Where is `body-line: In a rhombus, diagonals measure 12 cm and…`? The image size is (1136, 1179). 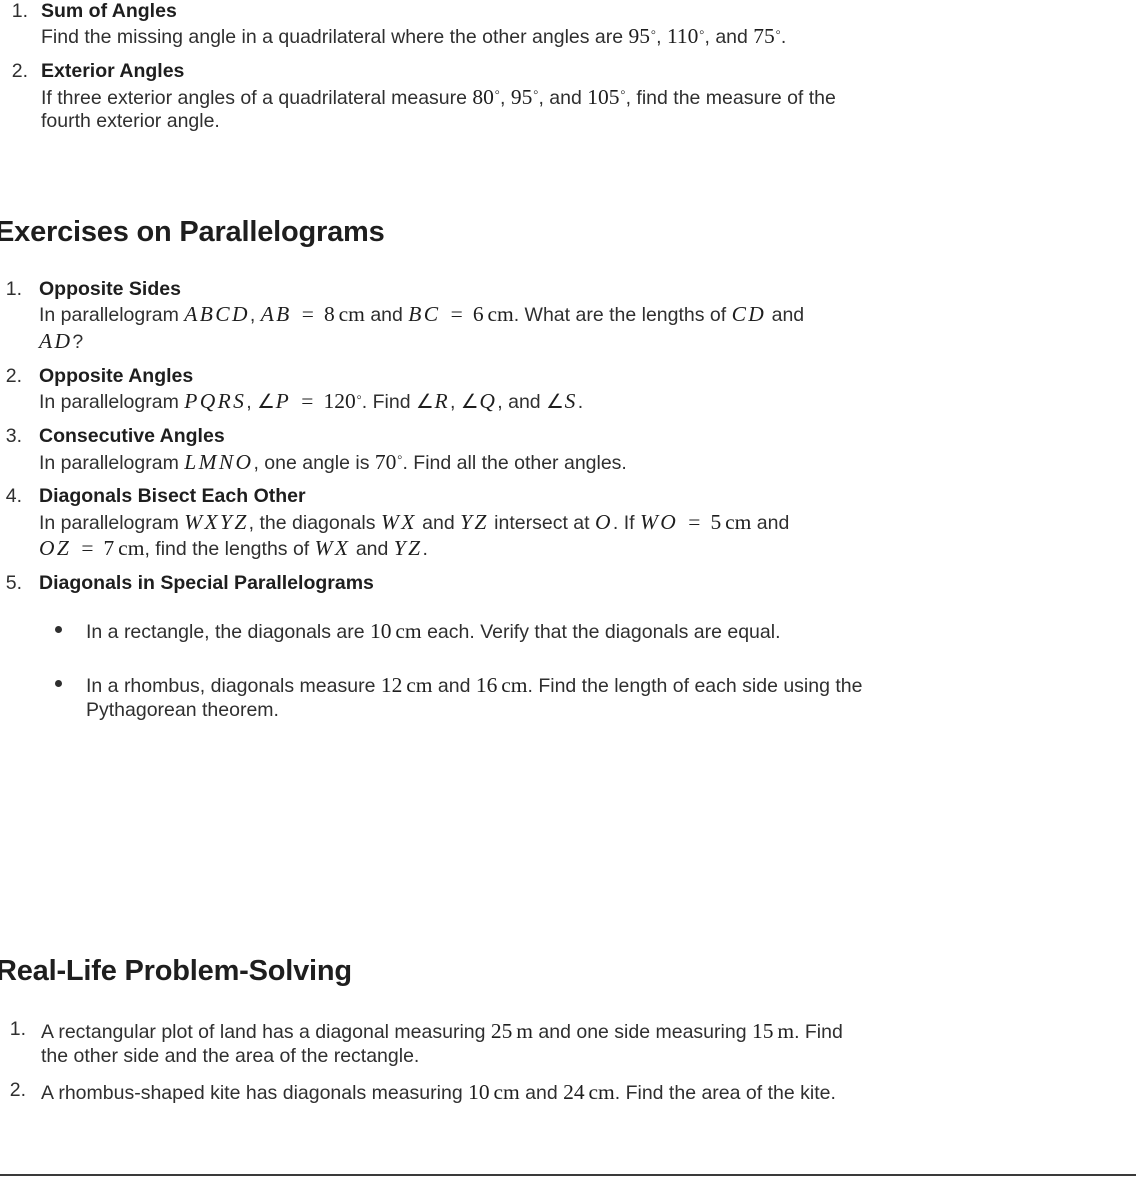 body-line: In a rhombus, diagonals measure 12 cm and… is located at coordinates (474, 685).